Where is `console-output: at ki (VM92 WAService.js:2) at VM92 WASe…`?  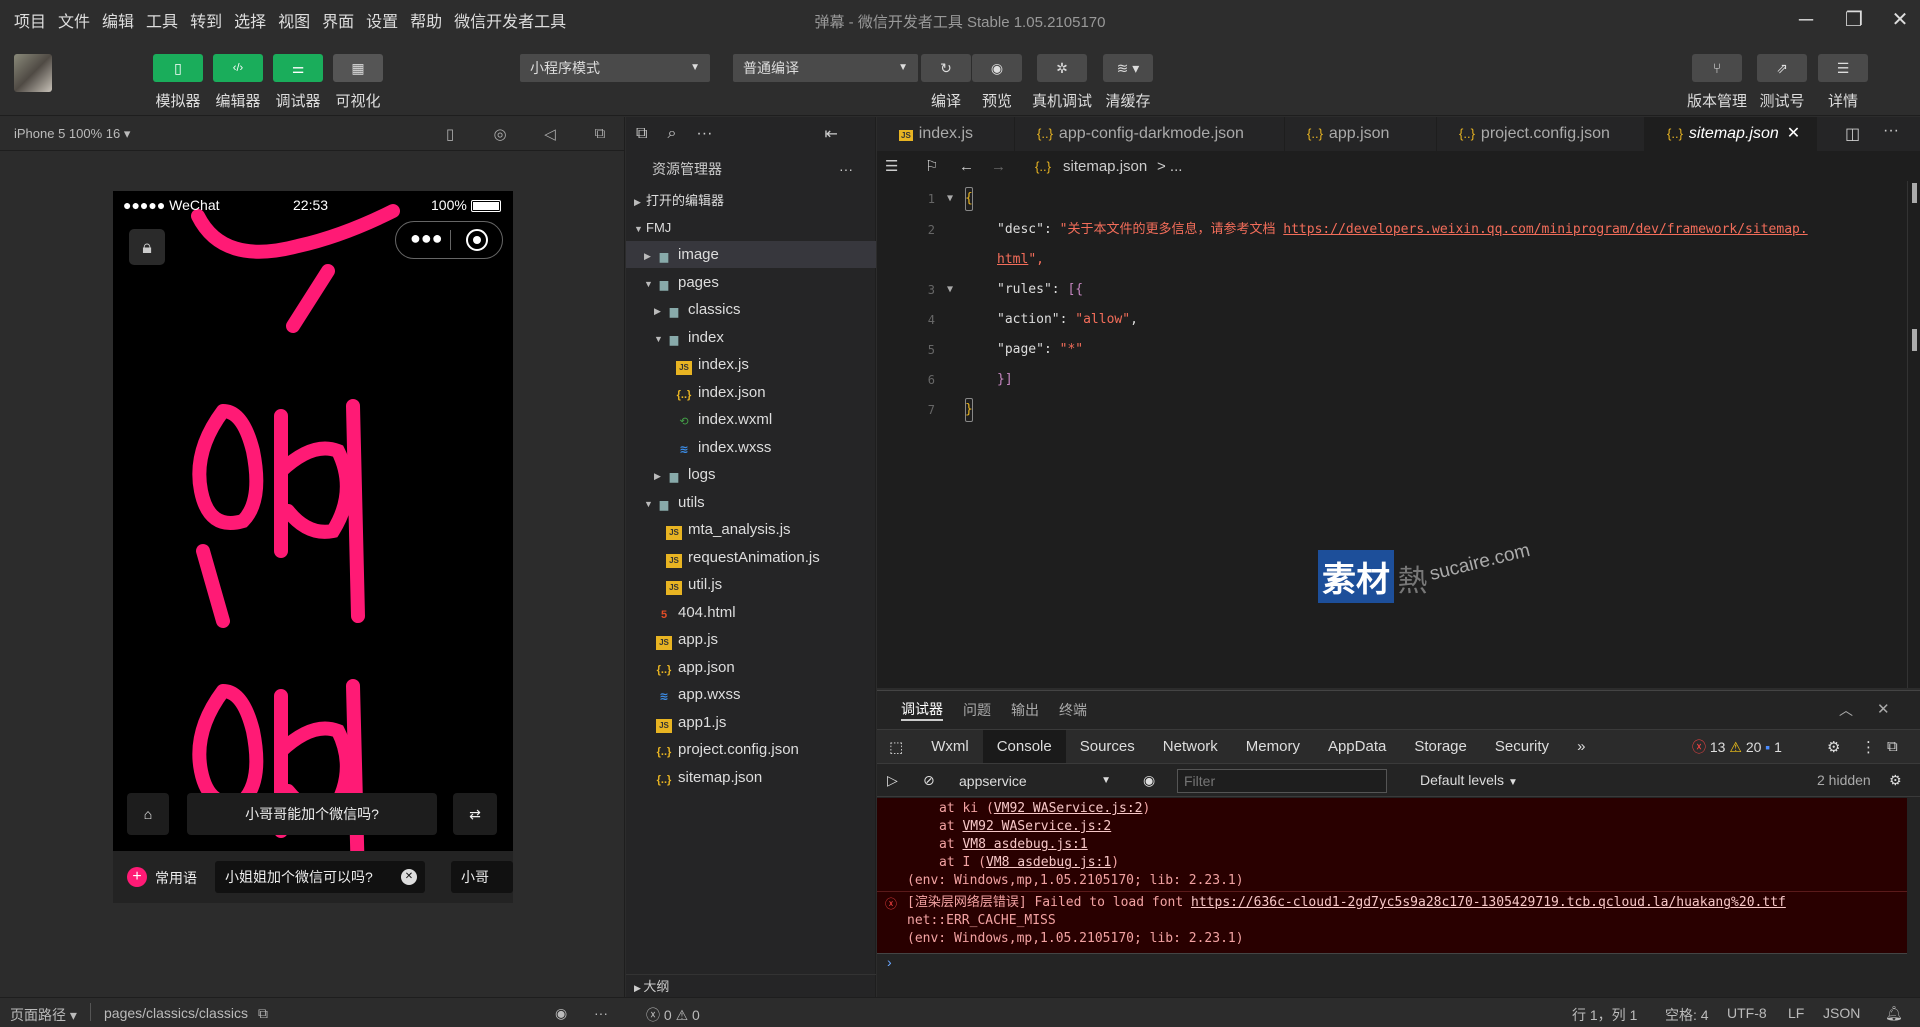
console-output: at ki (VM92 WAService.js:2) at VM92 WASe… is located at coordinates (1392, 875).